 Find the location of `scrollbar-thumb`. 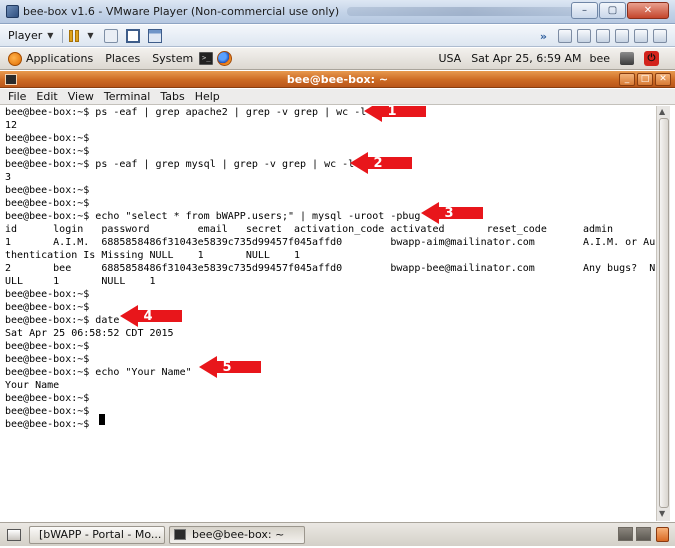

scrollbar-thumb is located at coordinates (664, 313).